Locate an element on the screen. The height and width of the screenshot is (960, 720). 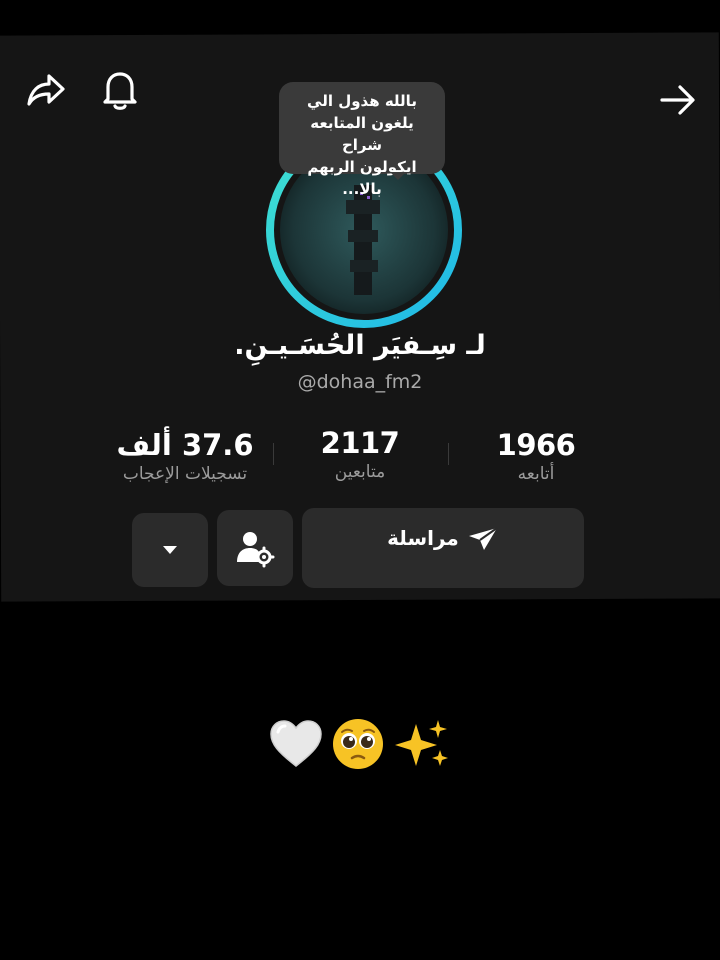
user-gear-icon is located at coordinates (256, 550).